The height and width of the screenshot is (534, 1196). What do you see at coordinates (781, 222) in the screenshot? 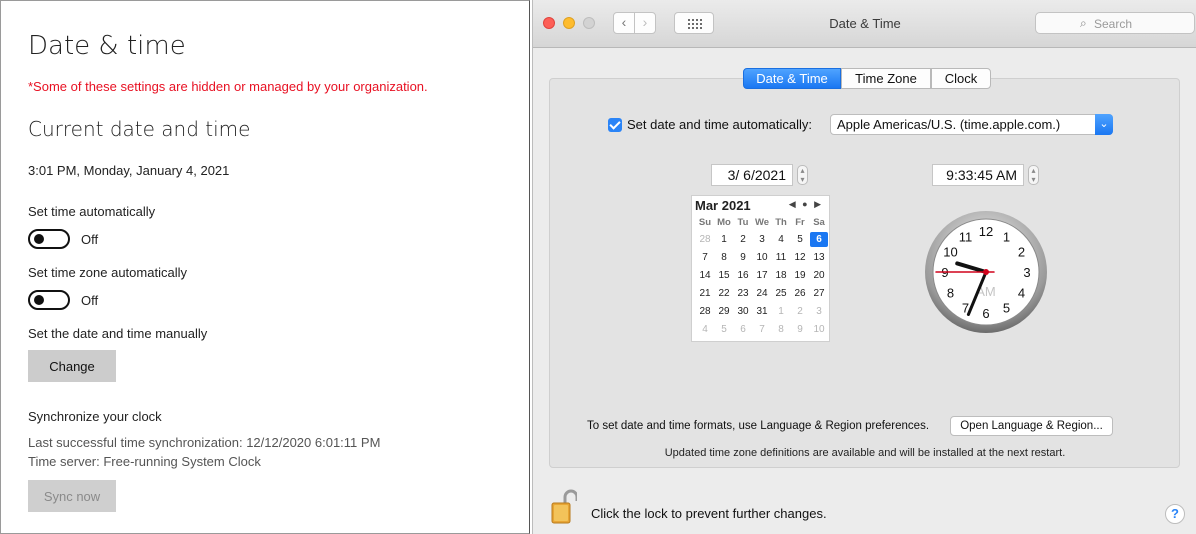
I see `calendar-weekday: Th` at bounding box center [781, 222].